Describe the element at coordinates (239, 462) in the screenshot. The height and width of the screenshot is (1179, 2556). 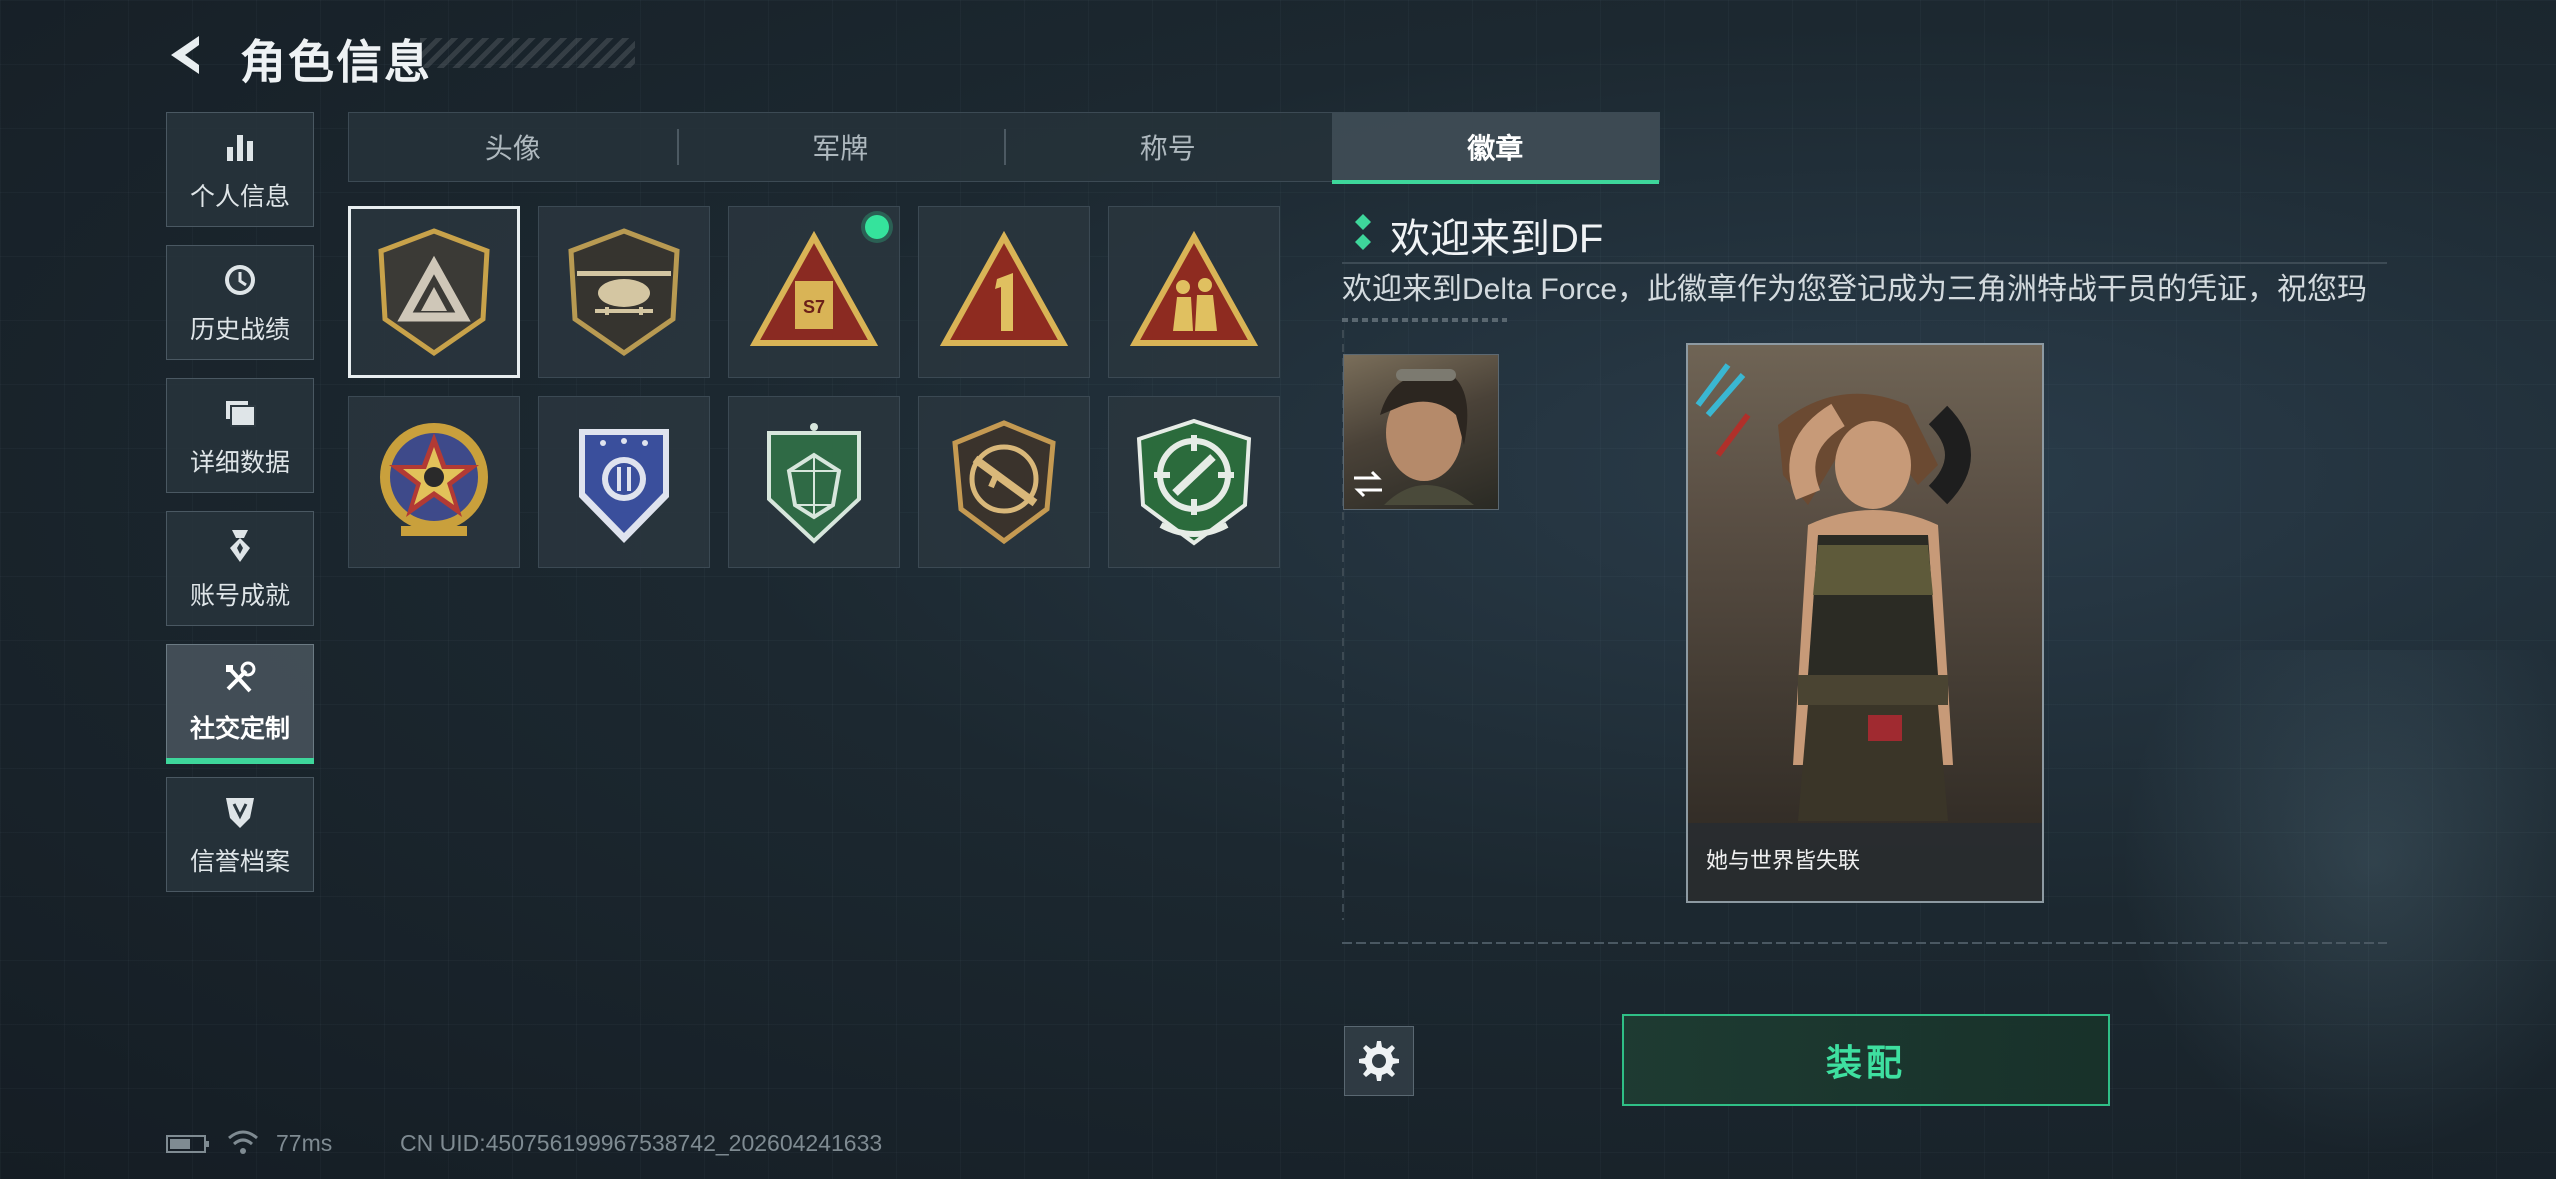
I see `nav-item-label: 详细数据` at that location.